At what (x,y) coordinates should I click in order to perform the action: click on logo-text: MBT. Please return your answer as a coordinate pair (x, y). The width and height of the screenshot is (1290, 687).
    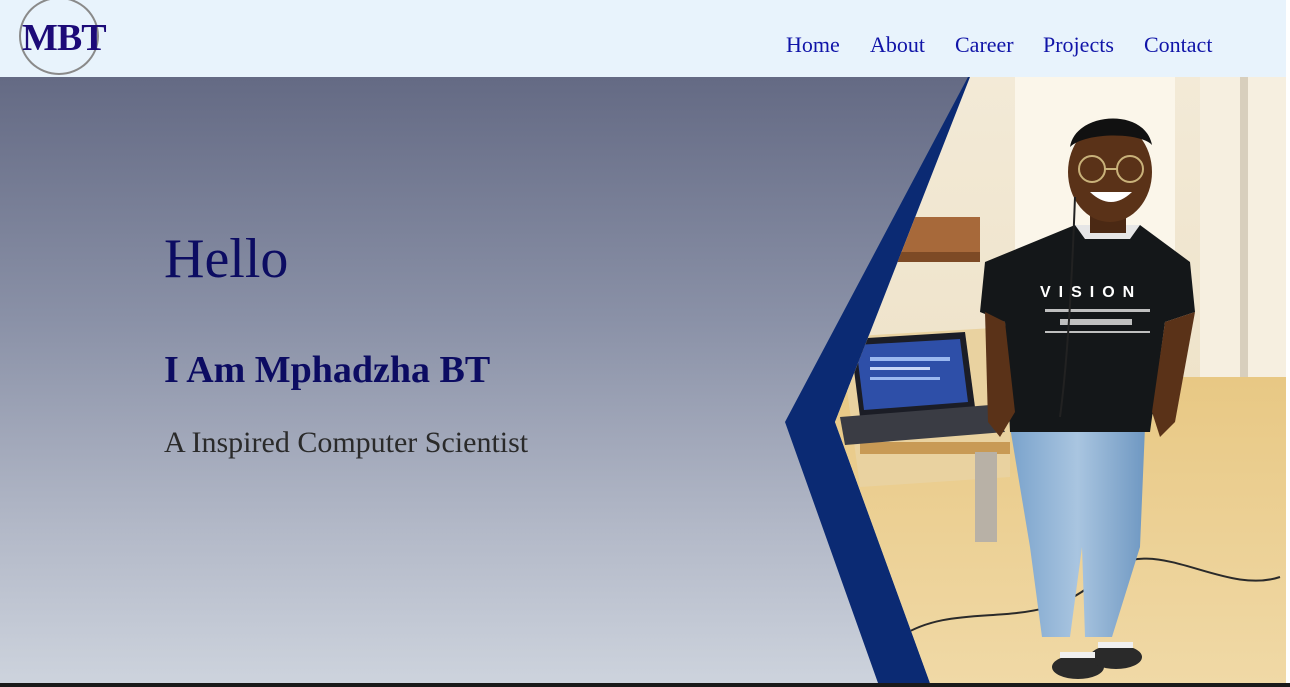
    Looking at the image, I should click on (64, 38).